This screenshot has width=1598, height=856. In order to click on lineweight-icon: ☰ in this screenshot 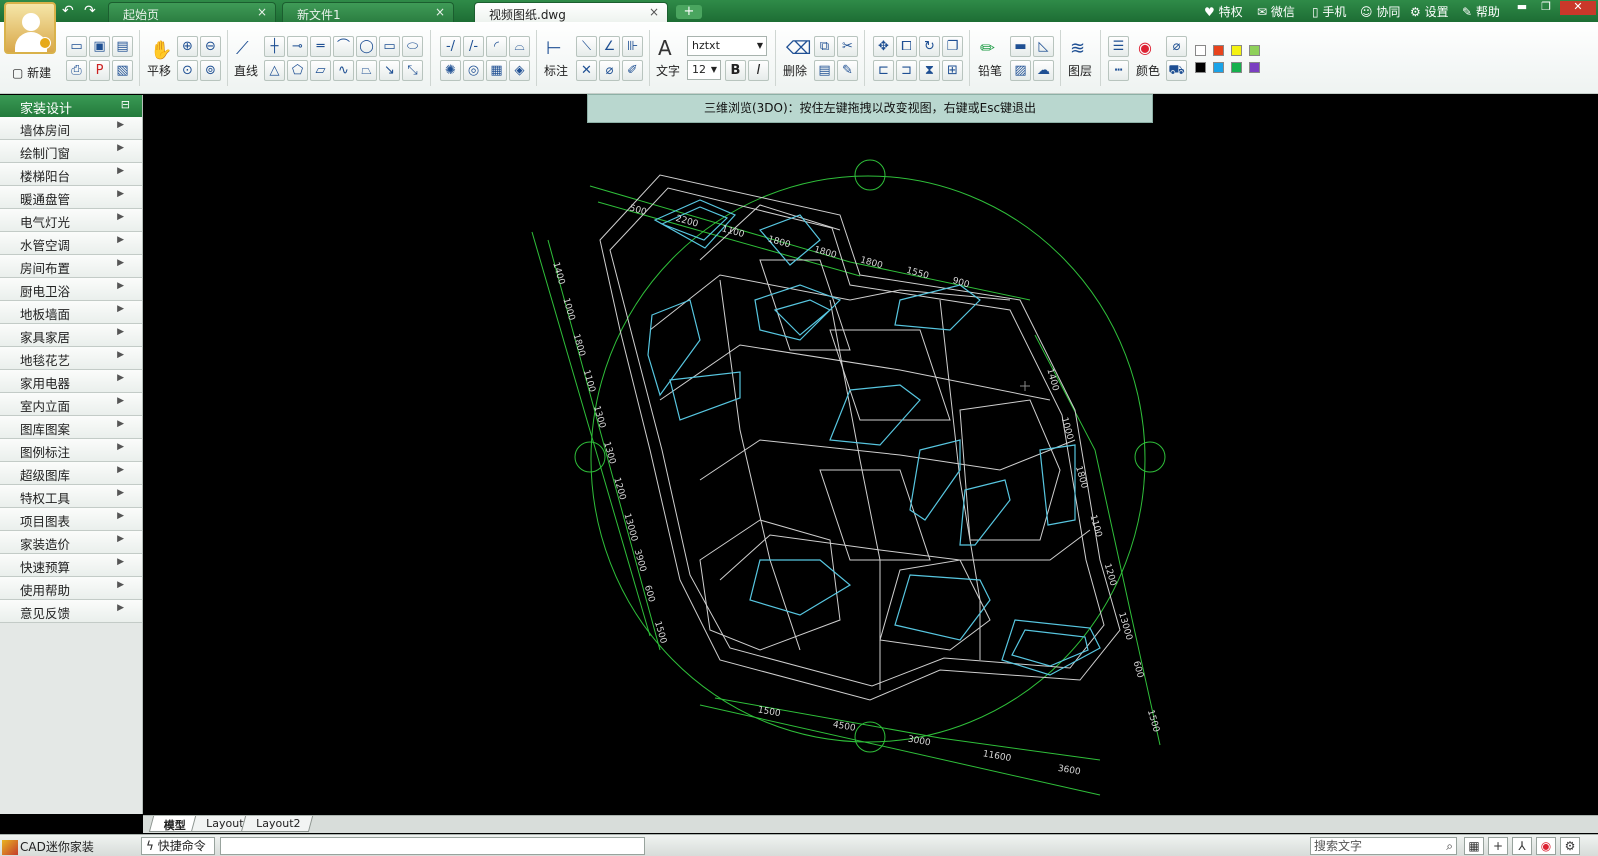, I will do `click(1118, 46)`.